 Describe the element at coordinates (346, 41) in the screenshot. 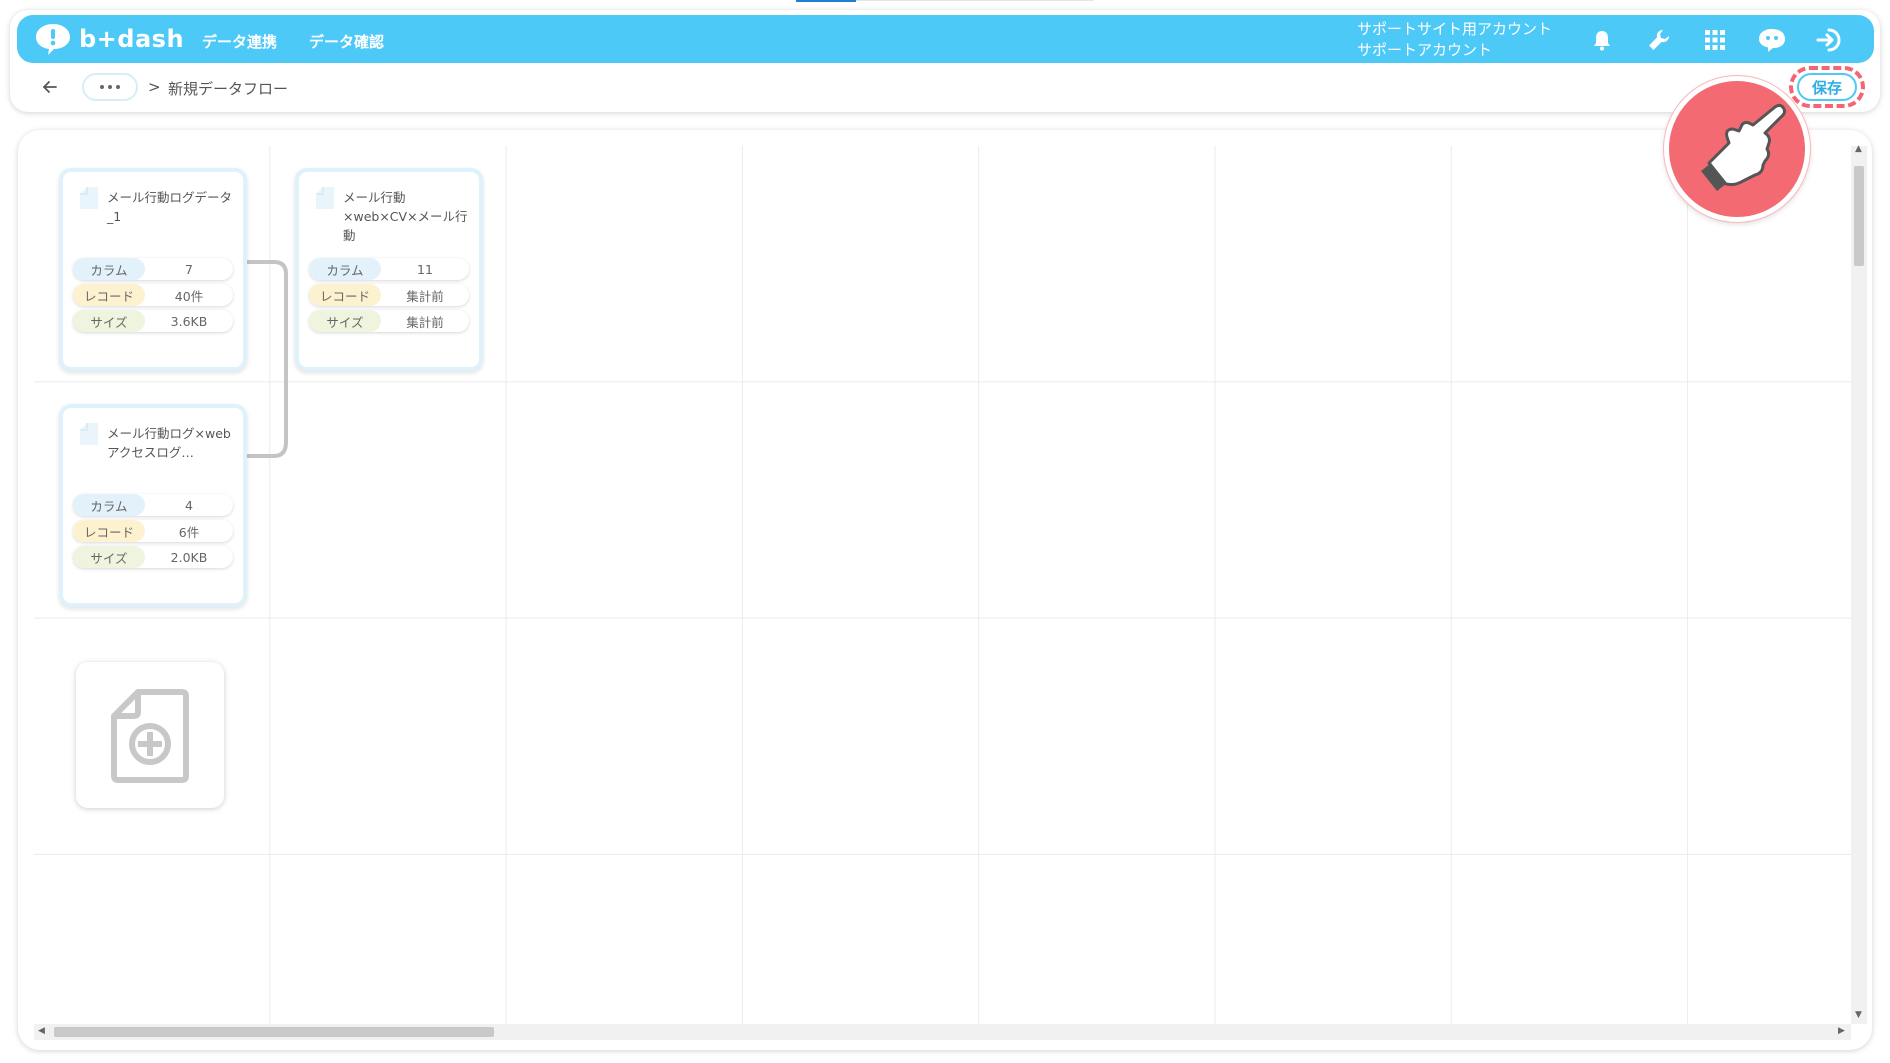

I see `nav-data-check: データ確認` at that location.